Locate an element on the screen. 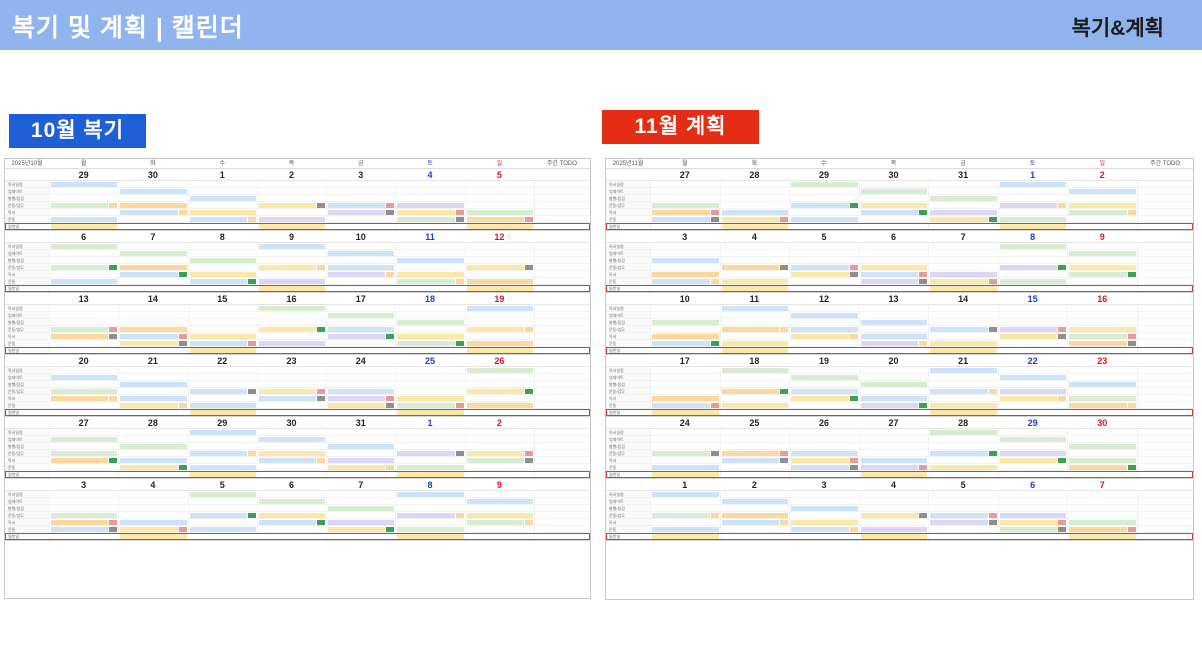 This screenshot has width=1202, height=659. date-cell: 22 is located at coordinates (222, 360).